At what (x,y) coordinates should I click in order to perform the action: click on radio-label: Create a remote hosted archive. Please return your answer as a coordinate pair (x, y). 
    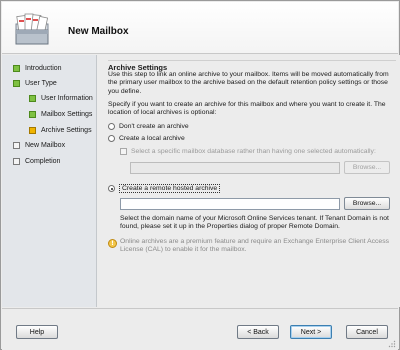
    Looking at the image, I should click on (170, 188).